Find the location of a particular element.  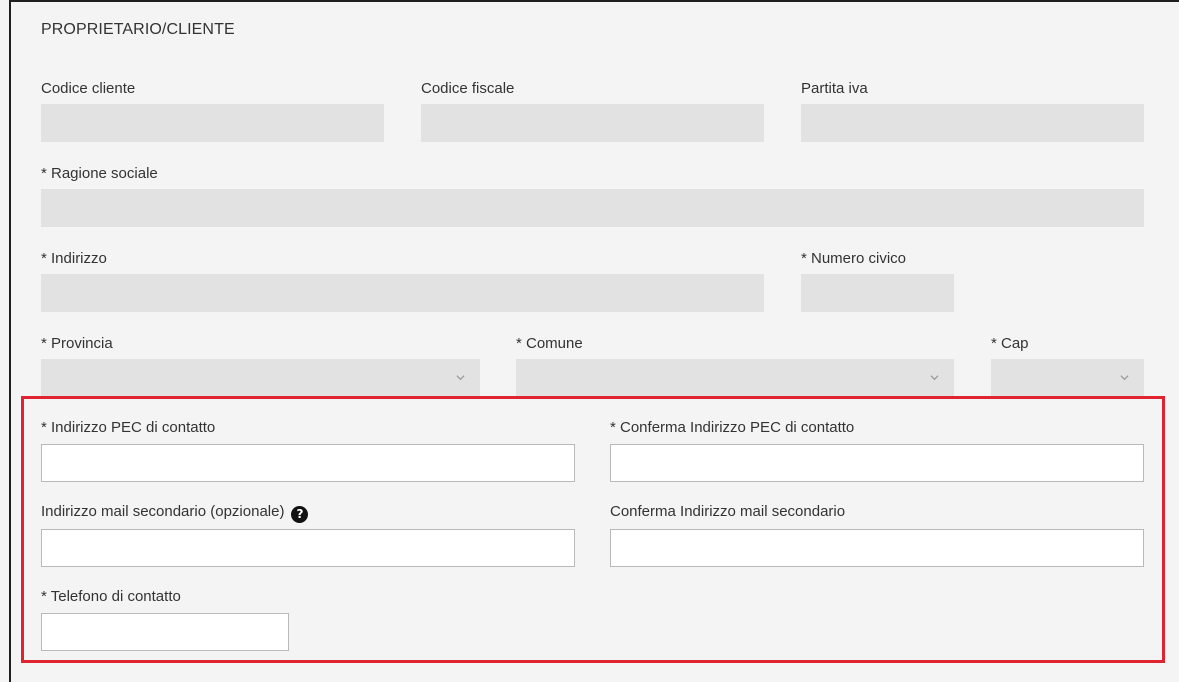

numero-civico-label: * Numero civico is located at coordinates (854, 258).